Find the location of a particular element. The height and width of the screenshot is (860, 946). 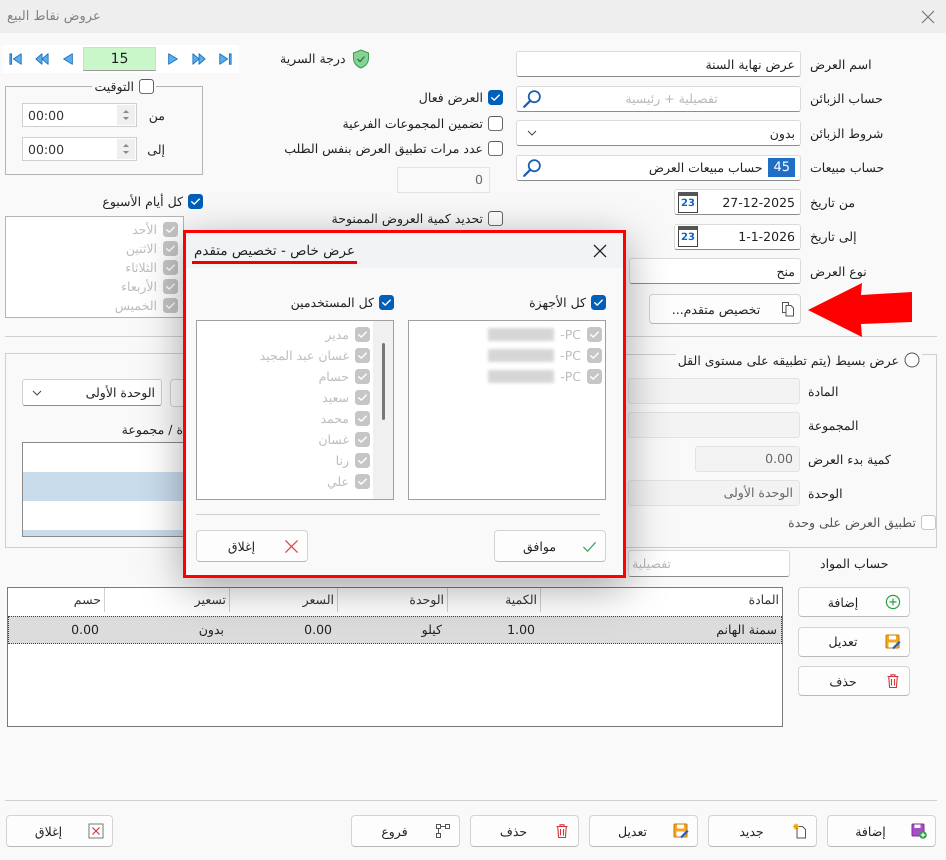

option-label: العرض فعال is located at coordinates (450, 97).